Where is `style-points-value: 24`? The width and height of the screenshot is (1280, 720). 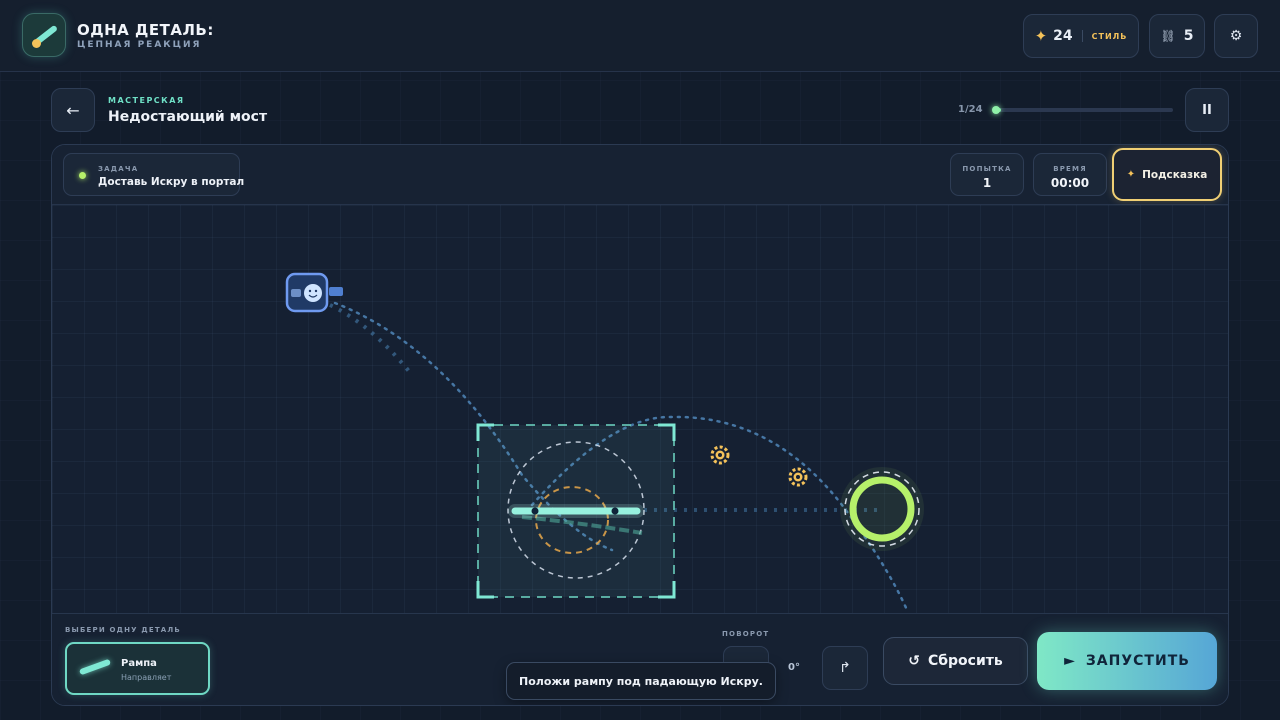 style-points-value: 24 is located at coordinates (1063, 36).